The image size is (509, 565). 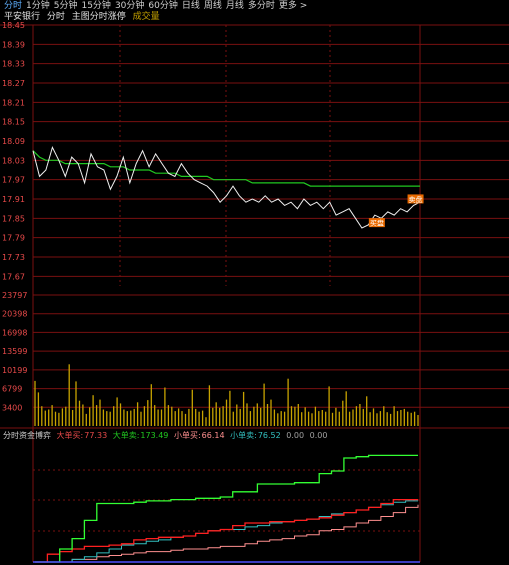 What do you see at coordinates (243, 435) in the screenshot?
I see `small-sell-label: 小单卖:` at bounding box center [243, 435].